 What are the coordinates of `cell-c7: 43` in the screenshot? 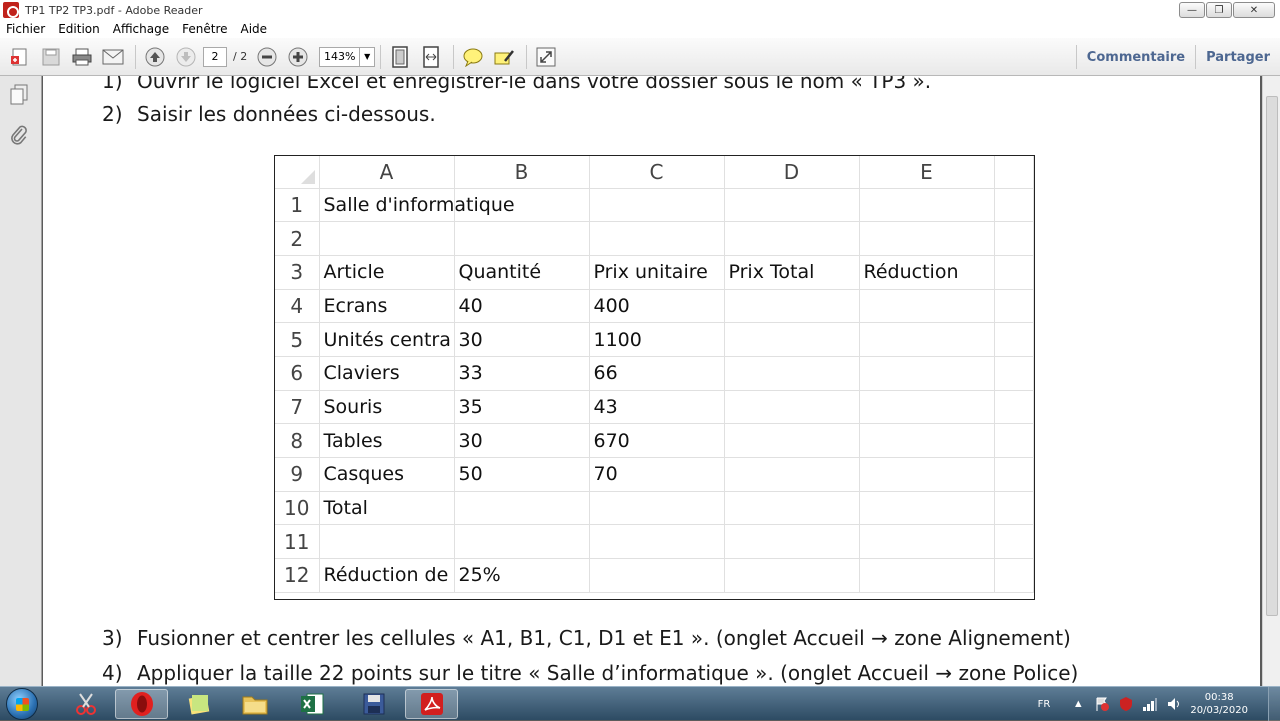 It's located at (657, 407).